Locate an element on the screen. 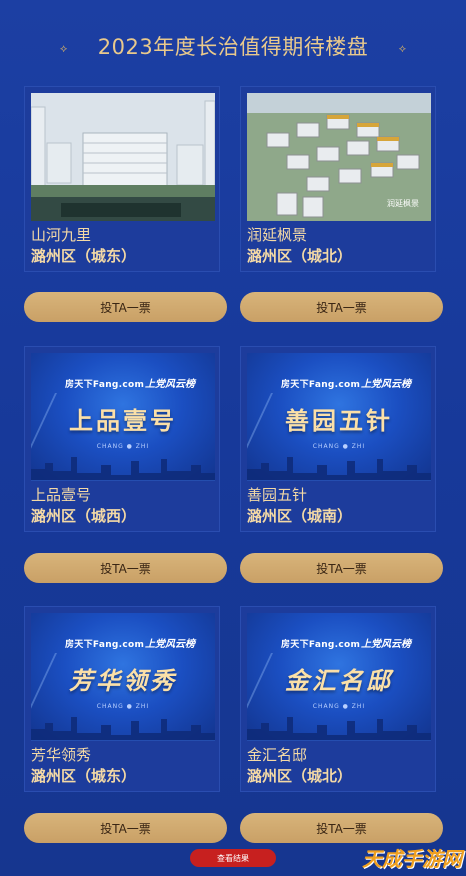 This screenshot has height=876, width=466. photo-caption: 润延枫景 is located at coordinates (403, 203).